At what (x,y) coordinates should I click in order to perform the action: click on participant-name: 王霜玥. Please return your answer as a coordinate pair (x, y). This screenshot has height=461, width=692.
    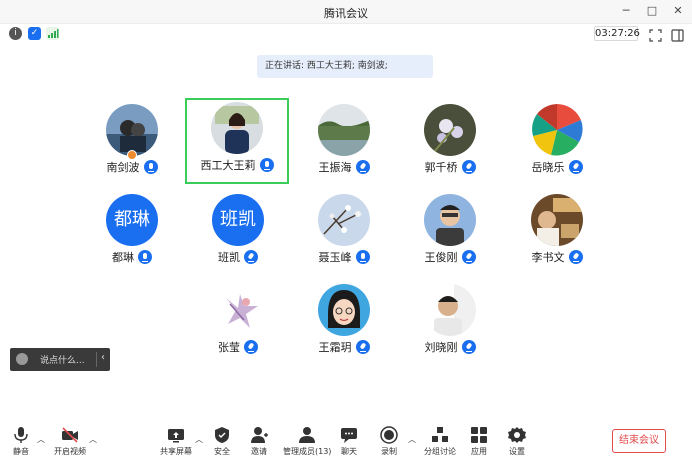
    Looking at the image, I should click on (335, 347).